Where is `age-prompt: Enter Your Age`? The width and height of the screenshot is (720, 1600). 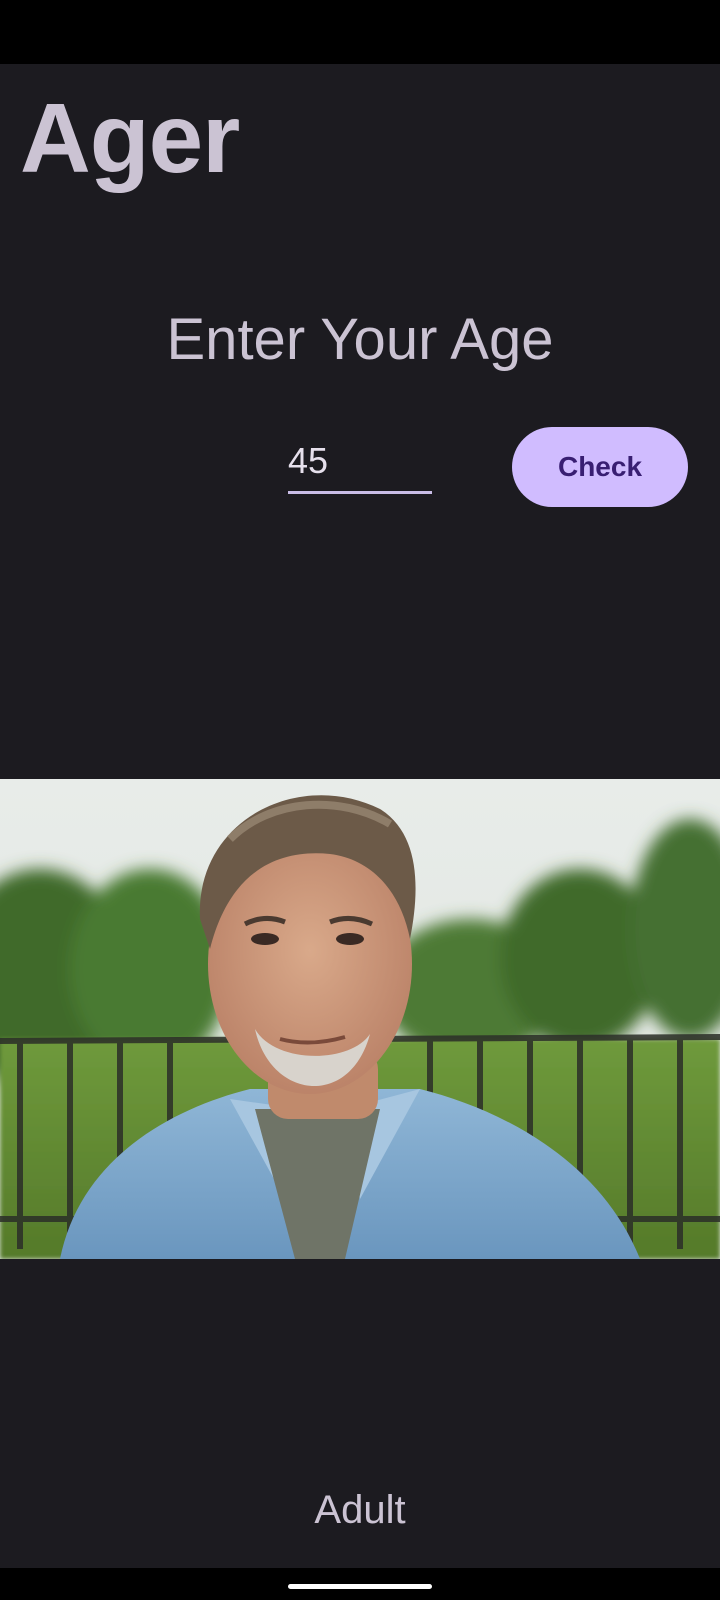
age-prompt: Enter Your Age is located at coordinates (360, 339).